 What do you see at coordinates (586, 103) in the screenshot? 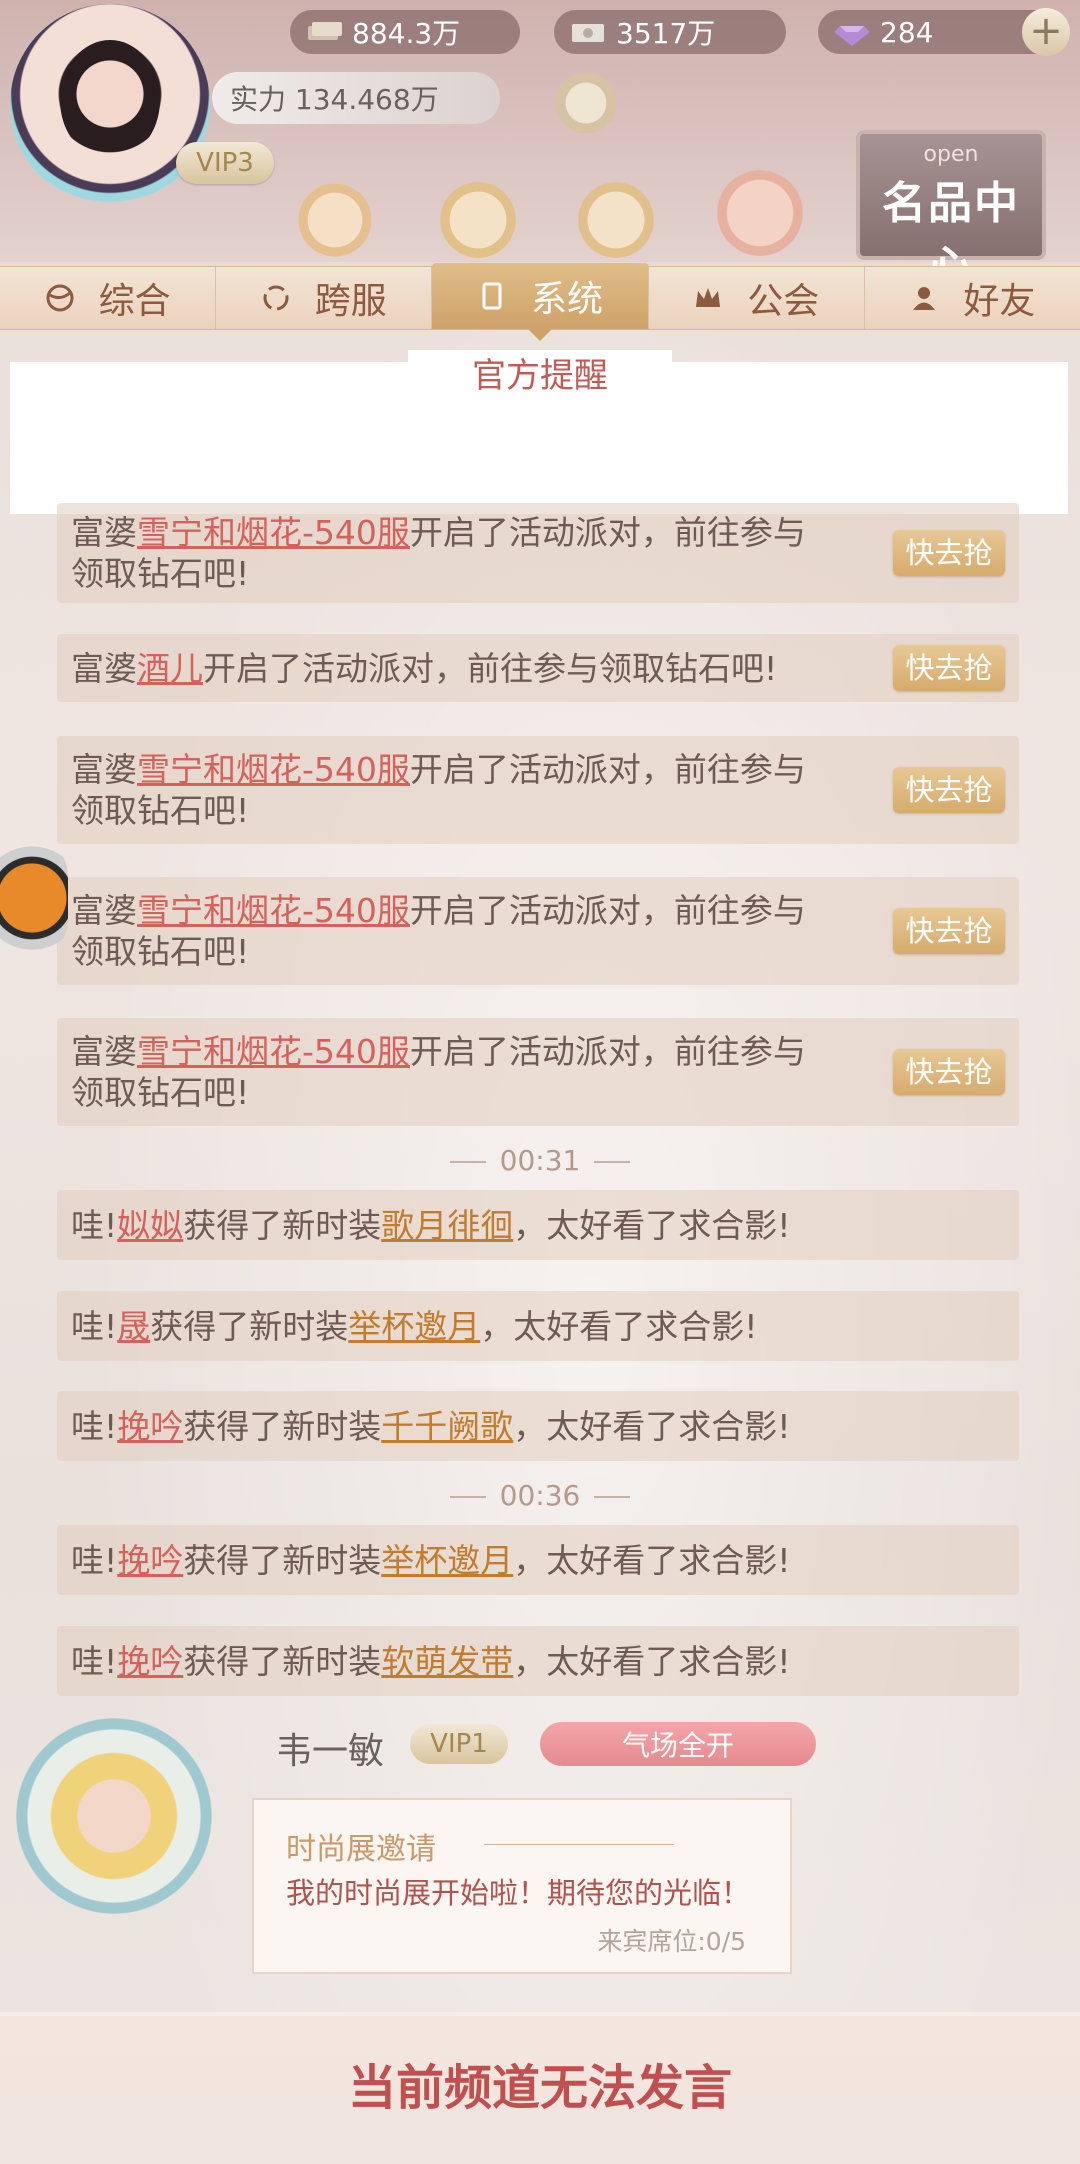
I see `search-icon` at bounding box center [586, 103].